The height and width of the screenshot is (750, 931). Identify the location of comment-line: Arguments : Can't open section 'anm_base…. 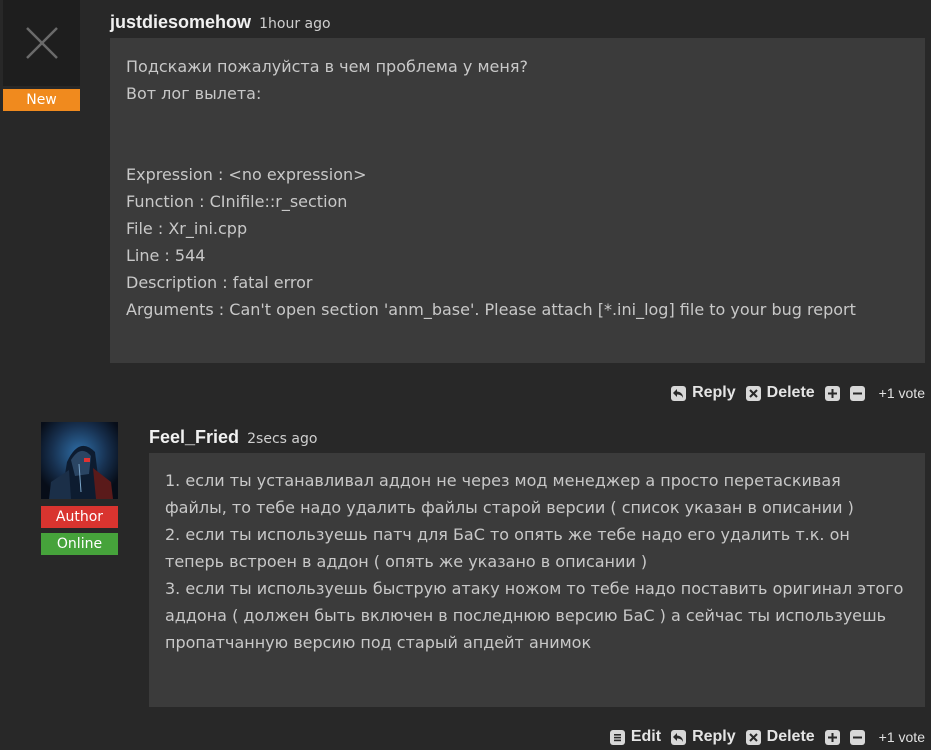
(491, 309).